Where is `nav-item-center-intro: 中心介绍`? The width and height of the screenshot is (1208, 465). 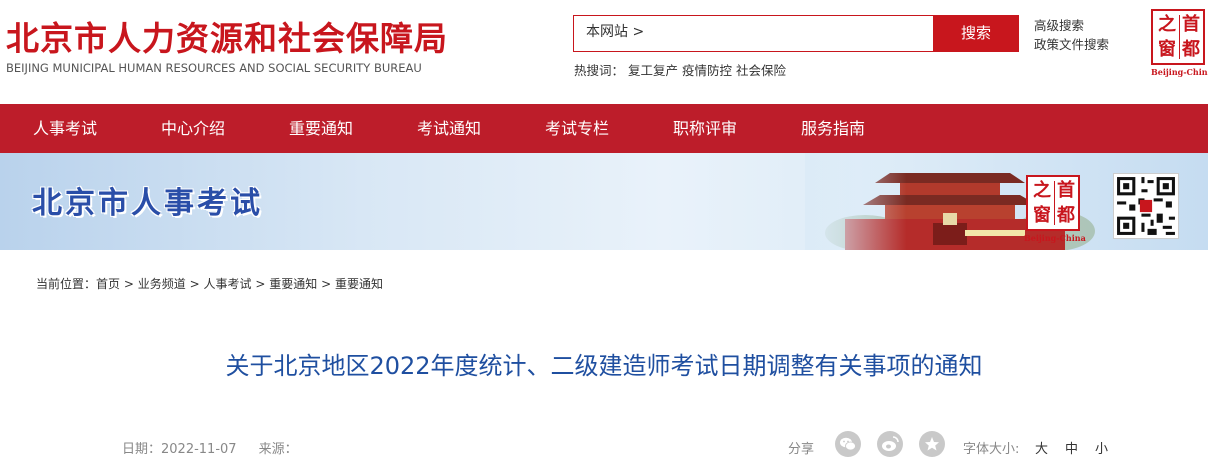 nav-item-center-intro: 中心介绍 is located at coordinates (193, 128).